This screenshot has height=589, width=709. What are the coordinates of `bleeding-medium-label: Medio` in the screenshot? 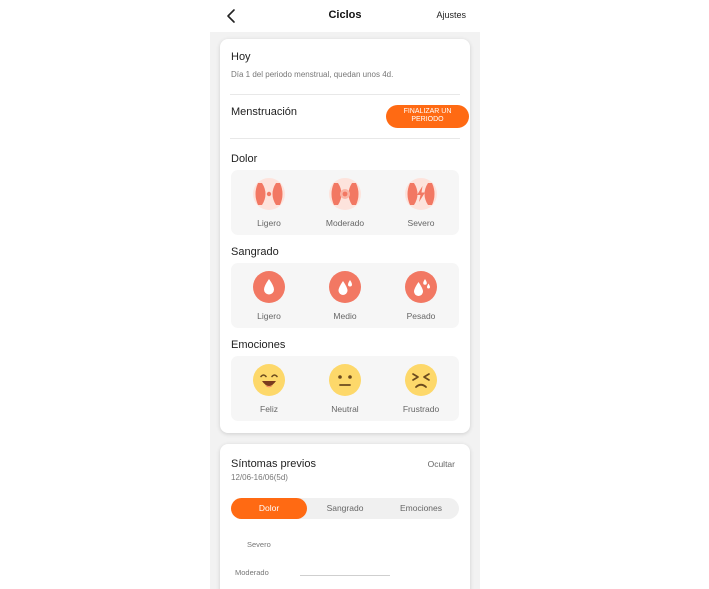 It's located at (345, 316).